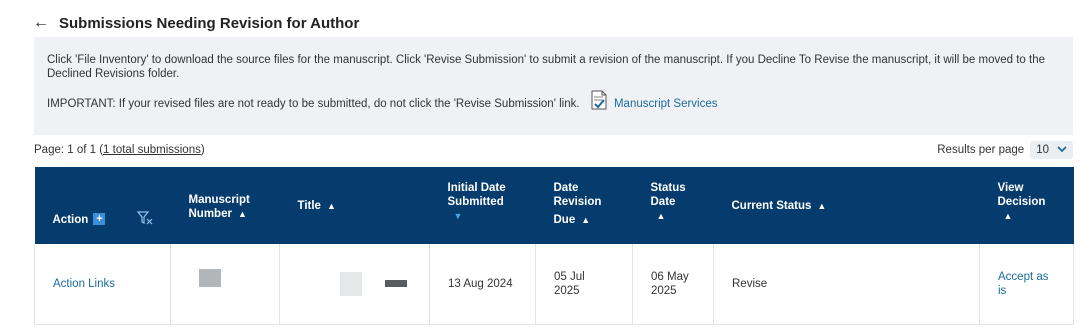 This screenshot has height=330, width=1080. Describe the element at coordinates (99, 218) in the screenshot. I see `plus-icon: +` at that location.